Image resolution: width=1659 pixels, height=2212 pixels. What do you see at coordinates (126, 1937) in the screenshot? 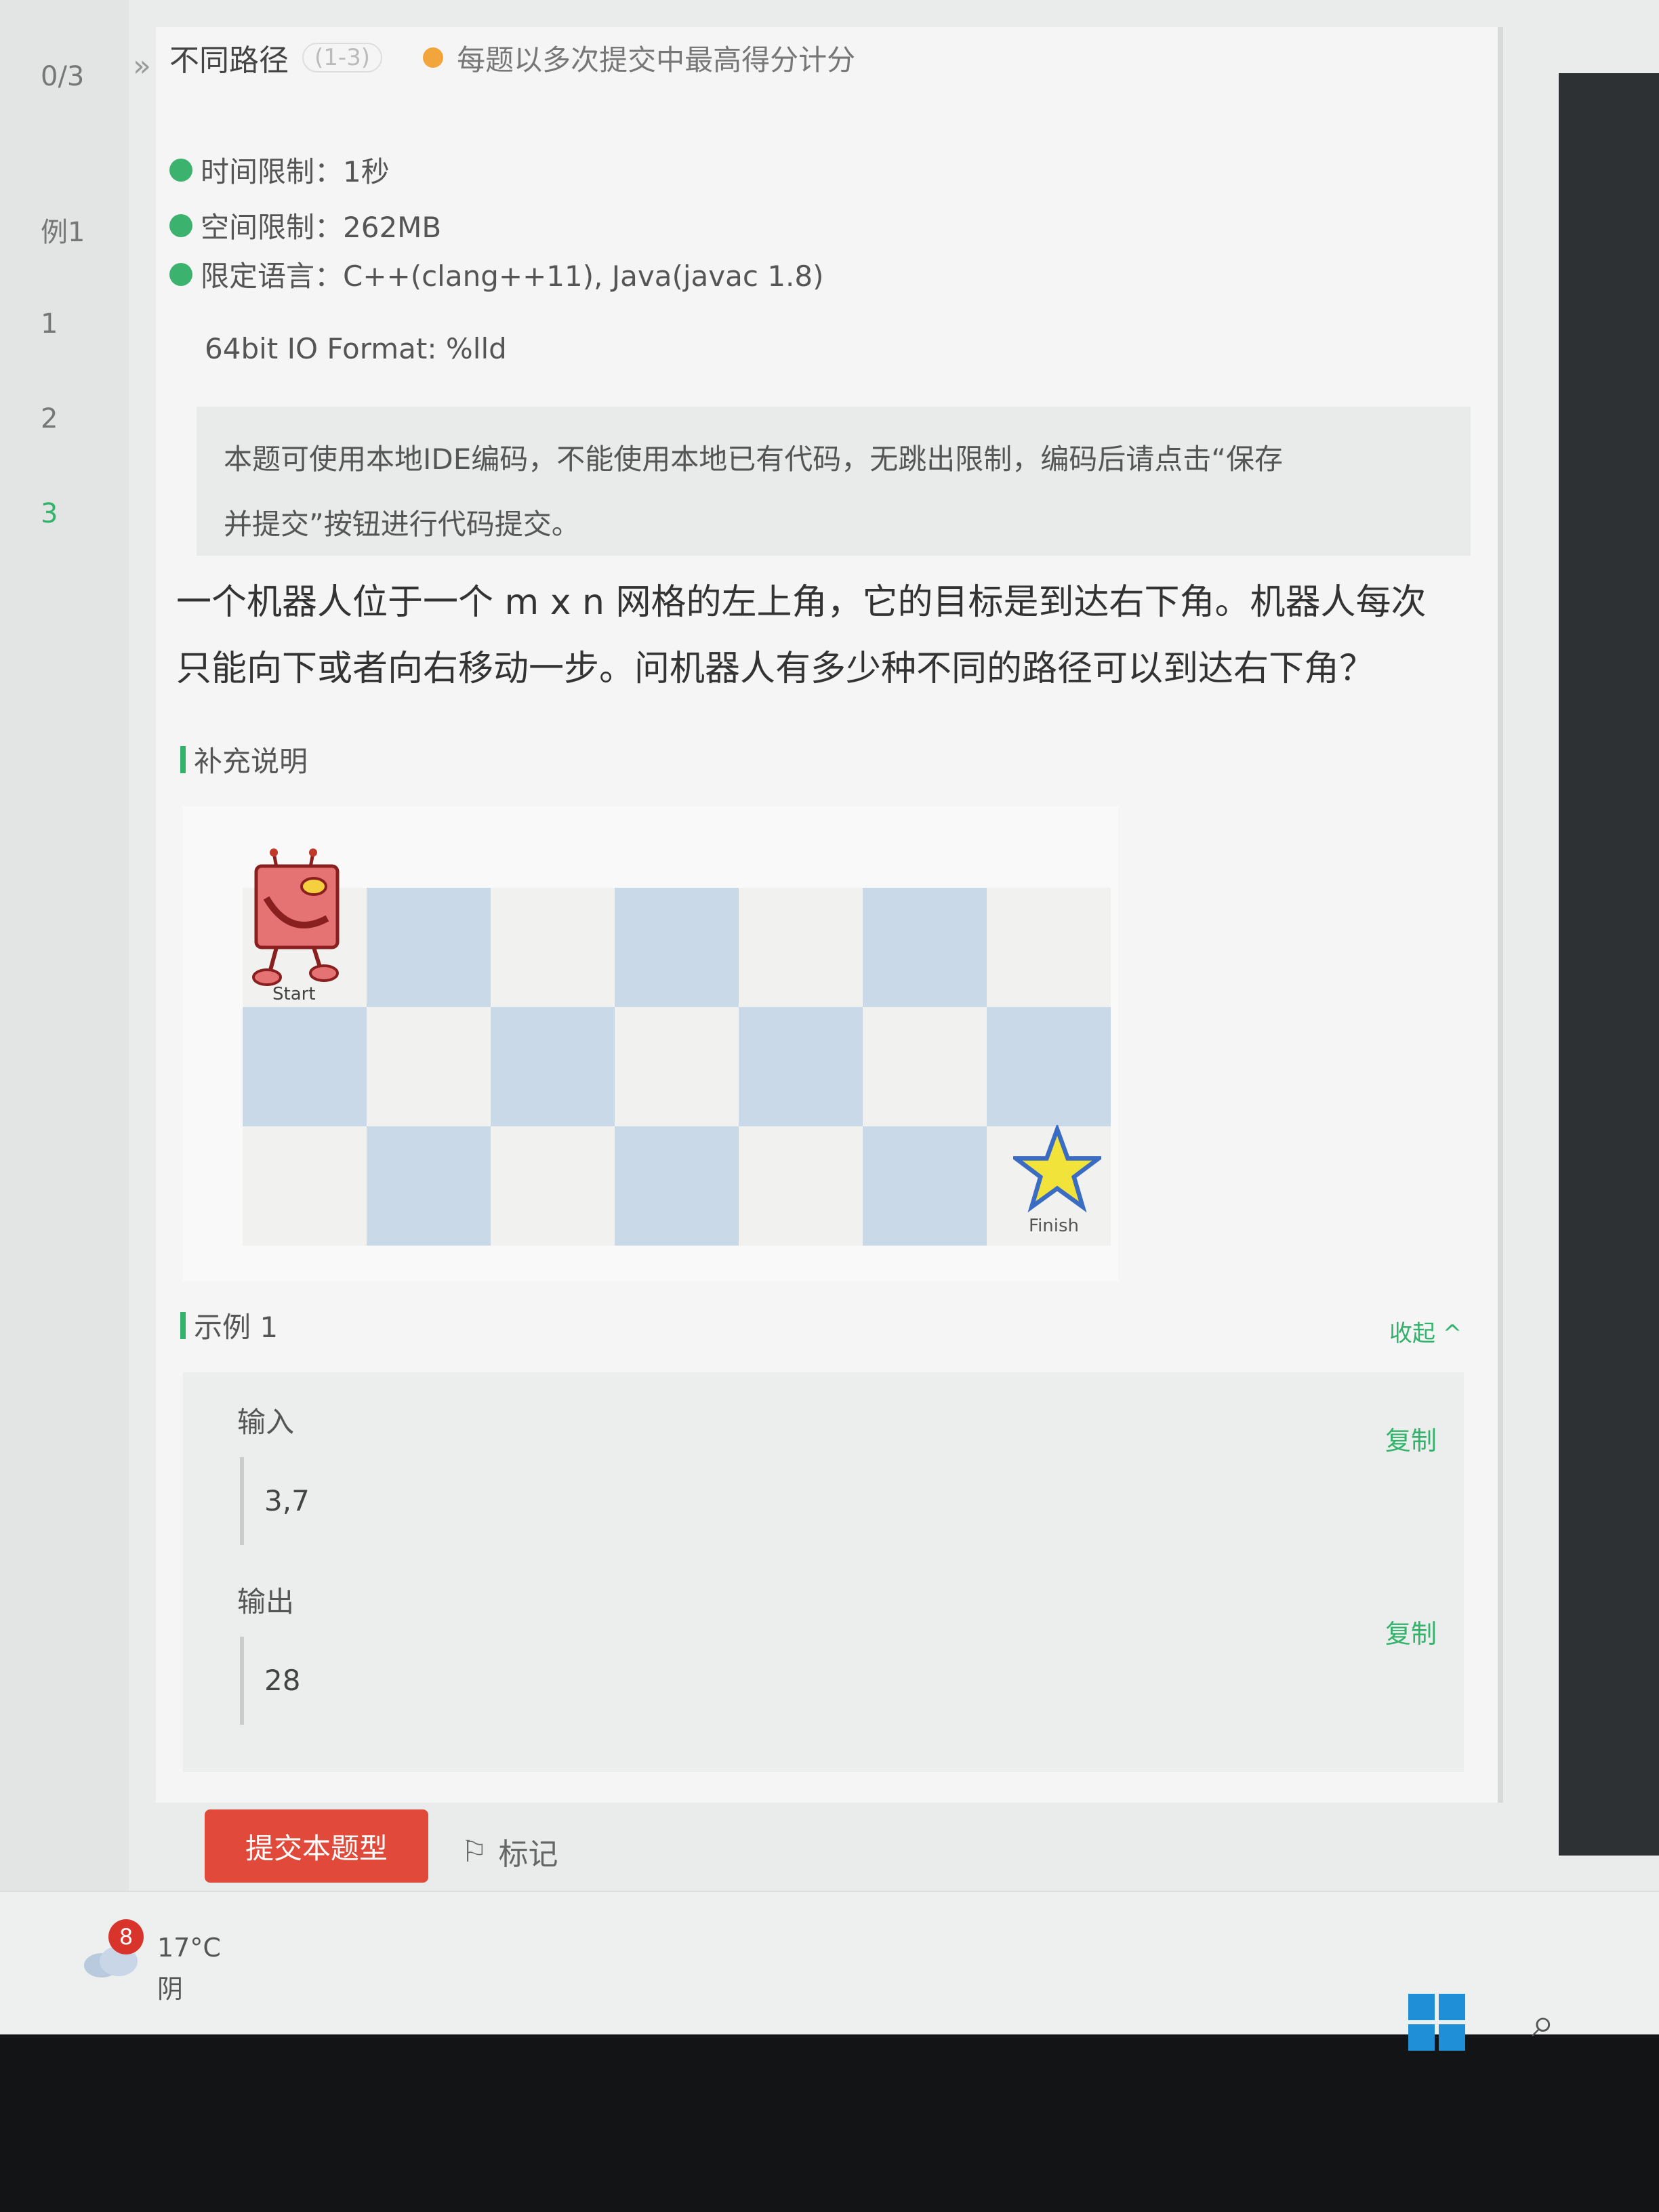
I see `notification-badge: 8` at bounding box center [126, 1937].